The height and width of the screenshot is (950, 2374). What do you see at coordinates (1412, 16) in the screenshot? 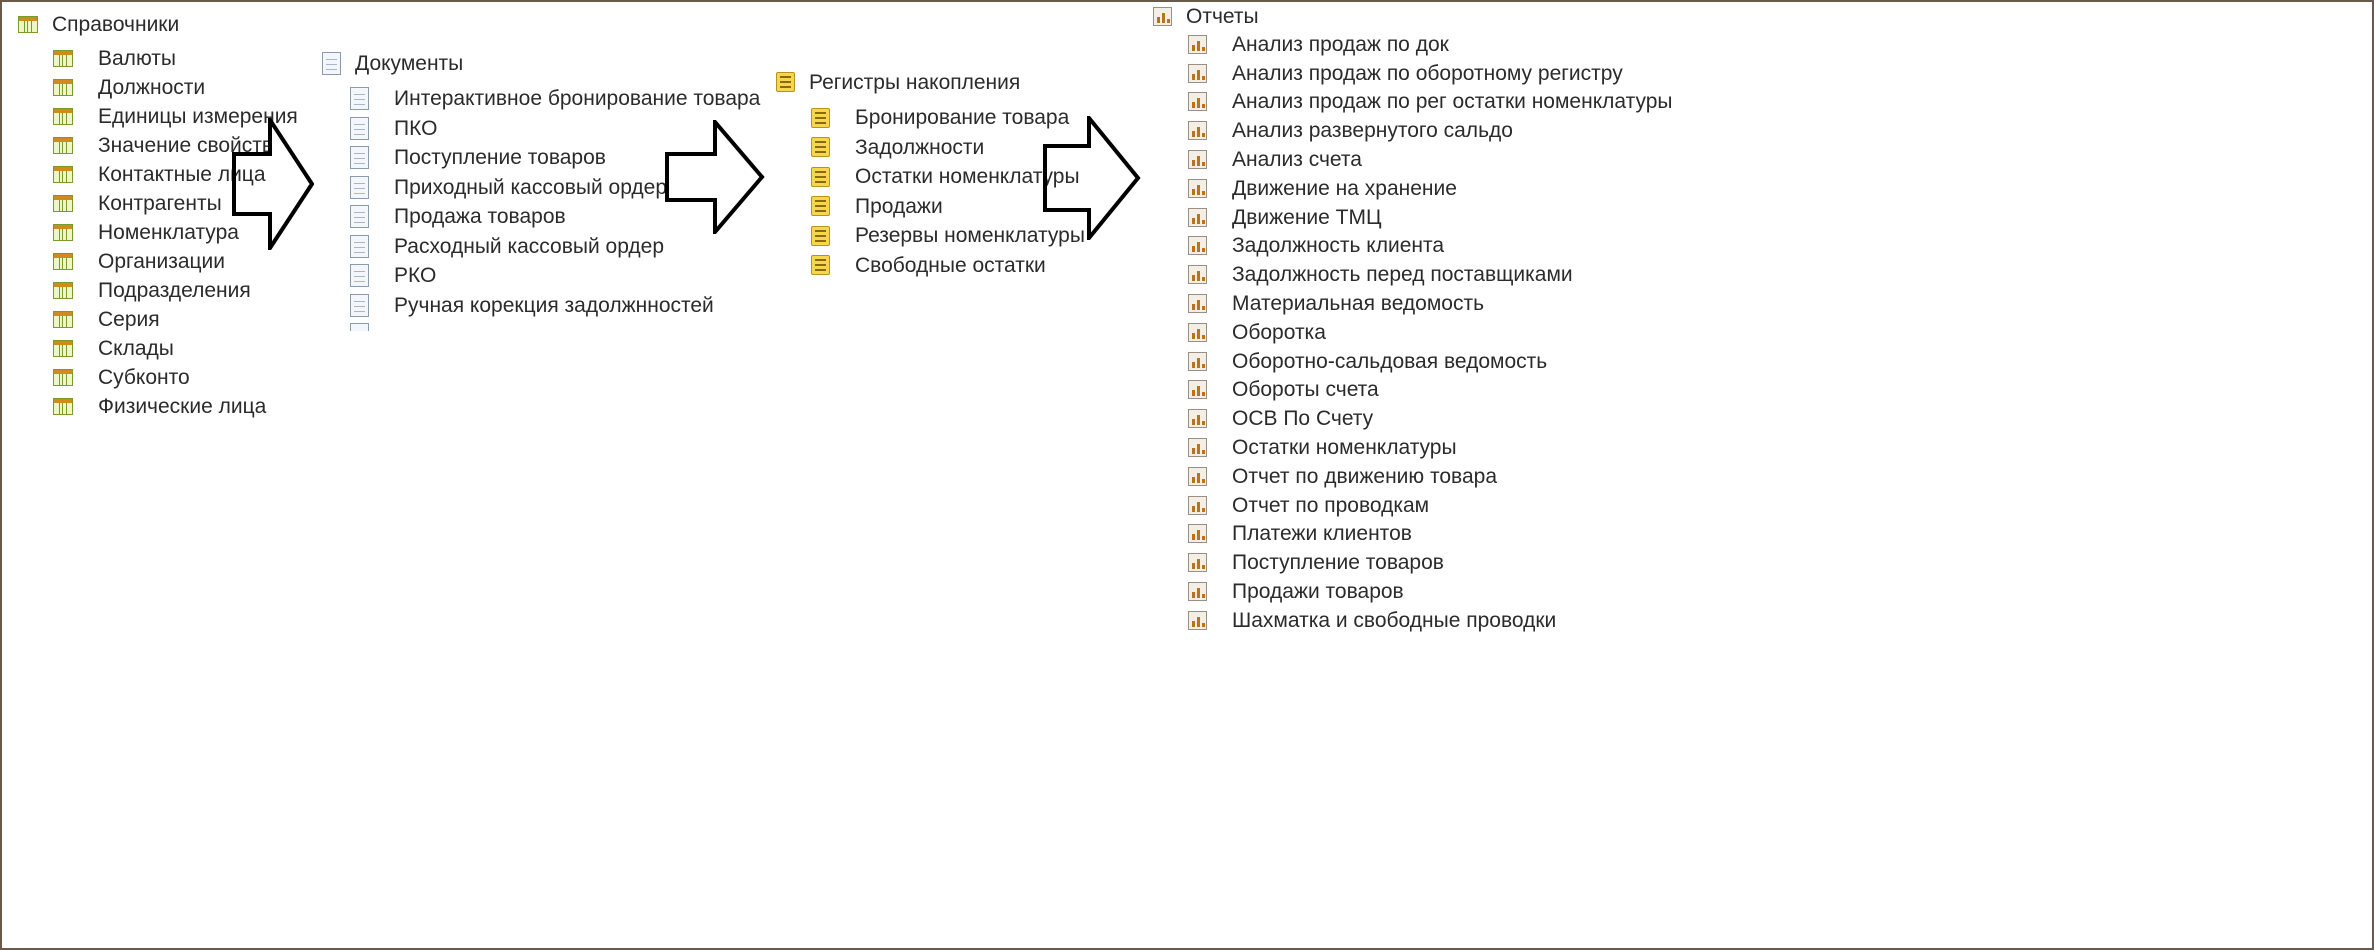
I see `reports-root: Отчеты` at bounding box center [1412, 16].